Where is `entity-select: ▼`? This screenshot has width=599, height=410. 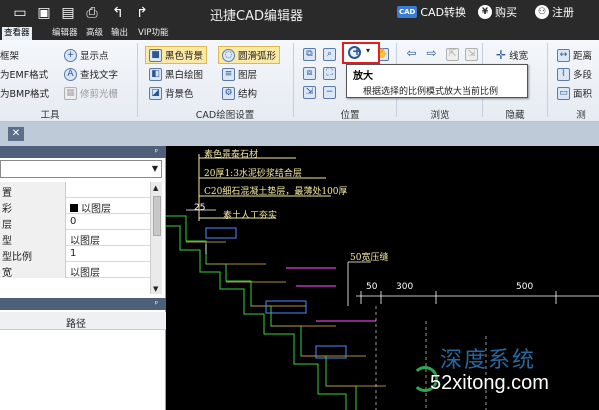
entity-select: ▼ is located at coordinates (81, 169).